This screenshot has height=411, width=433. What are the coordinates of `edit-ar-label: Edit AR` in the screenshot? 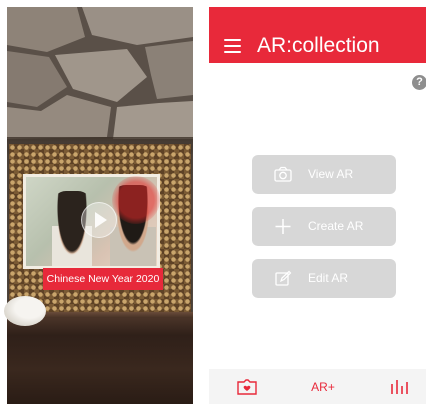 It's located at (328, 278).